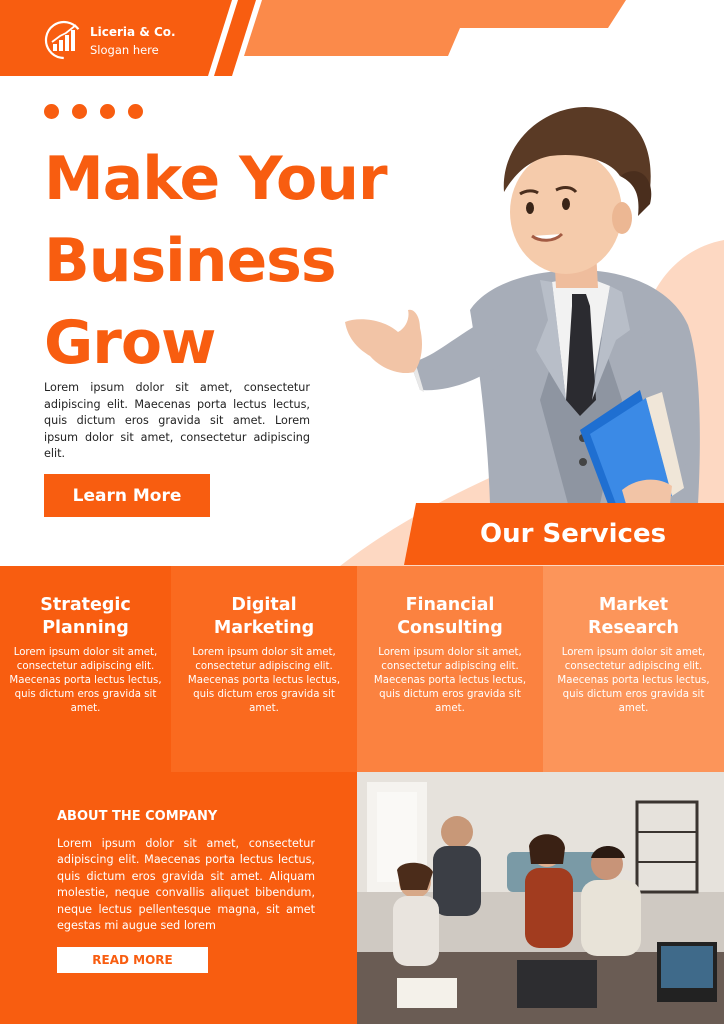 The image size is (724, 1024). What do you see at coordinates (127, 495) in the screenshot?
I see `learn-more-button: Learn More` at bounding box center [127, 495].